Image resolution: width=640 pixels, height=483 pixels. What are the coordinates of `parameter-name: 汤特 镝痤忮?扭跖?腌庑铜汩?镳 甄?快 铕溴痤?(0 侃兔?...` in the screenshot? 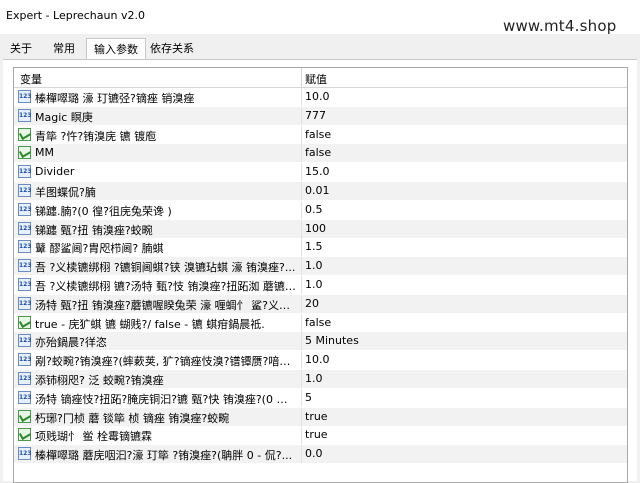 It's located at (166, 399).